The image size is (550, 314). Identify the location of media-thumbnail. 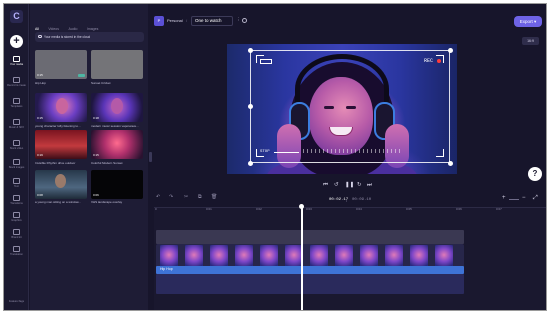
(117, 64).